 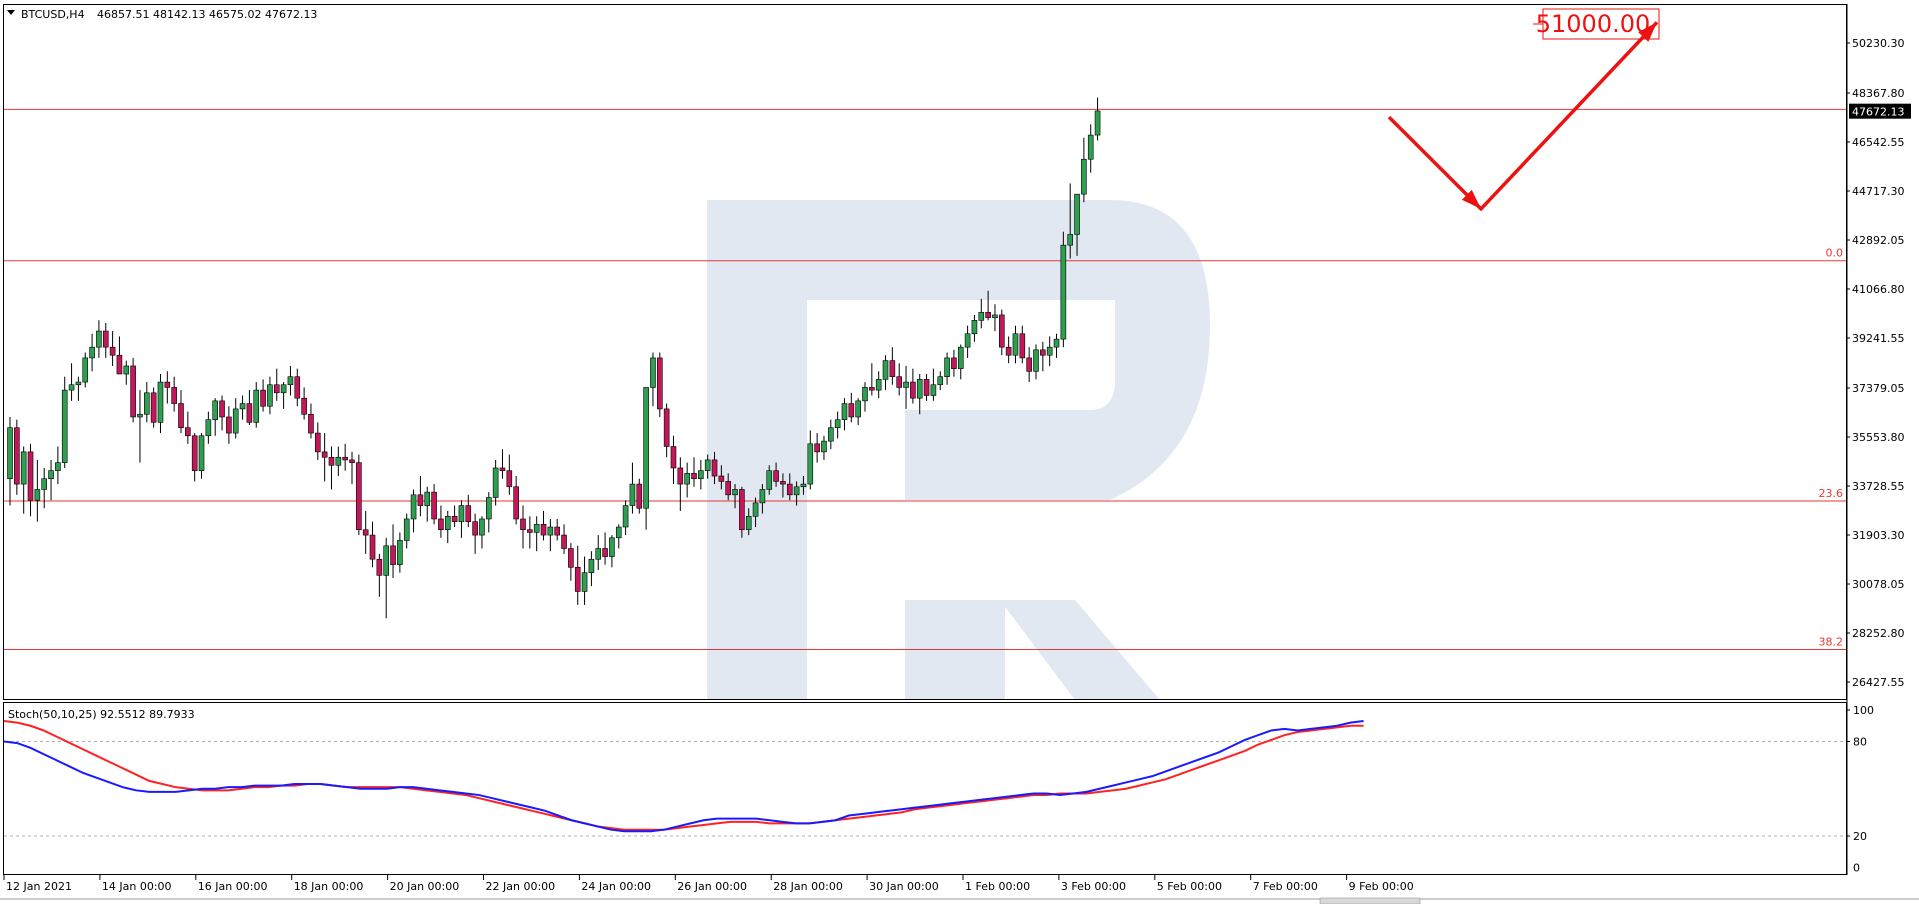 What do you see at coordinates (1860, 836) in the screenshot?
I see `stoch-tick-label: 20` at bounding box center [1860, 836].